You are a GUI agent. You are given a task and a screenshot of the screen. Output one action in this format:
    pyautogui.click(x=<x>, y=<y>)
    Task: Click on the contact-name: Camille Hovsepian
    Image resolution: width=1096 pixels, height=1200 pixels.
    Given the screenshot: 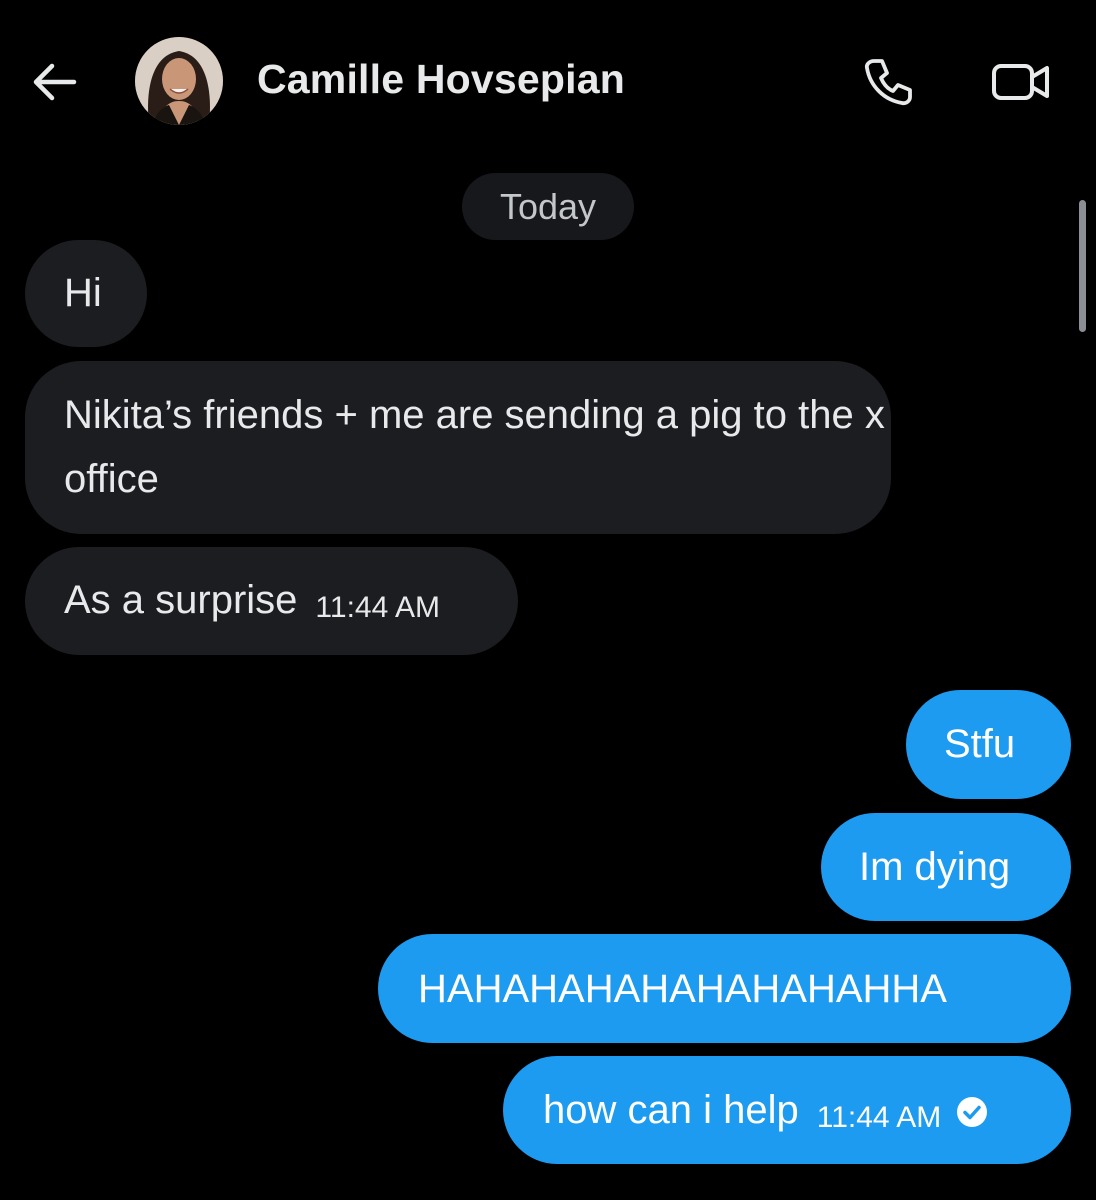 What is the action you would take?
    pyautogui.click(x=441, y=79)
    